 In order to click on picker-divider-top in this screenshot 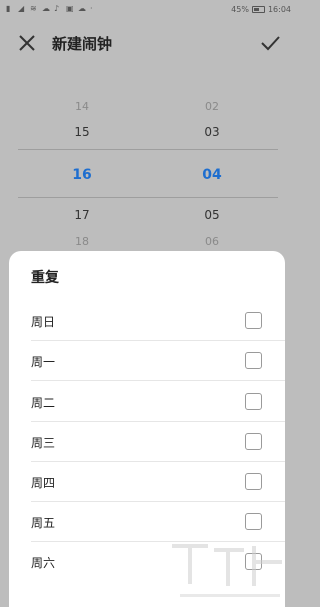, I will do `click(148, 149)`.